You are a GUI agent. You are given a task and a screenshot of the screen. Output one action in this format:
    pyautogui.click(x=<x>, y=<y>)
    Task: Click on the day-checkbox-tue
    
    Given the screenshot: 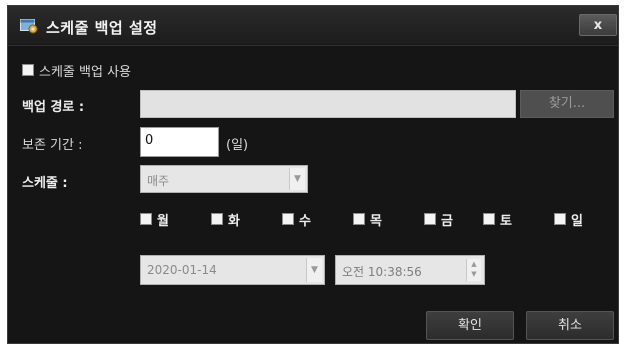 What is the action you would take?
    pyautogui.click(x=217, y=219)
    